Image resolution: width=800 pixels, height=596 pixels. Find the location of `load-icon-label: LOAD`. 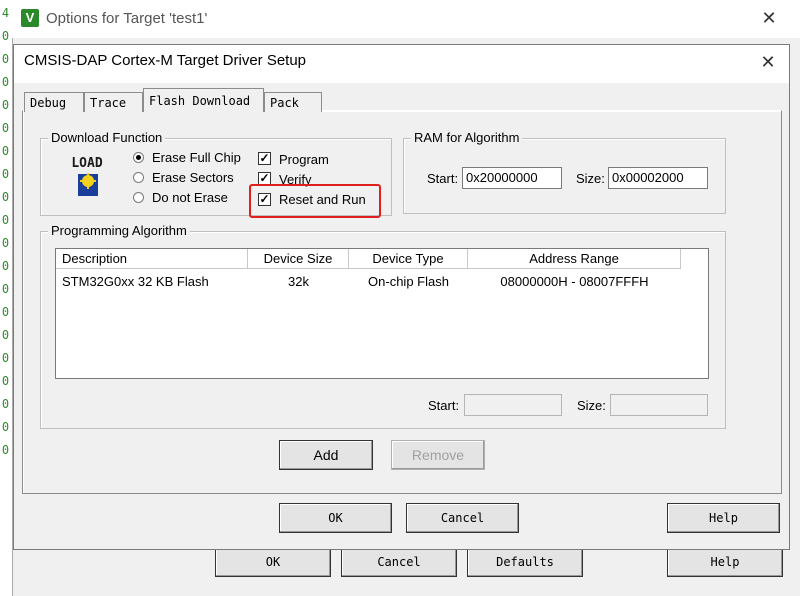

load-icon-label: LOAD is located at coordinates (87, 163).